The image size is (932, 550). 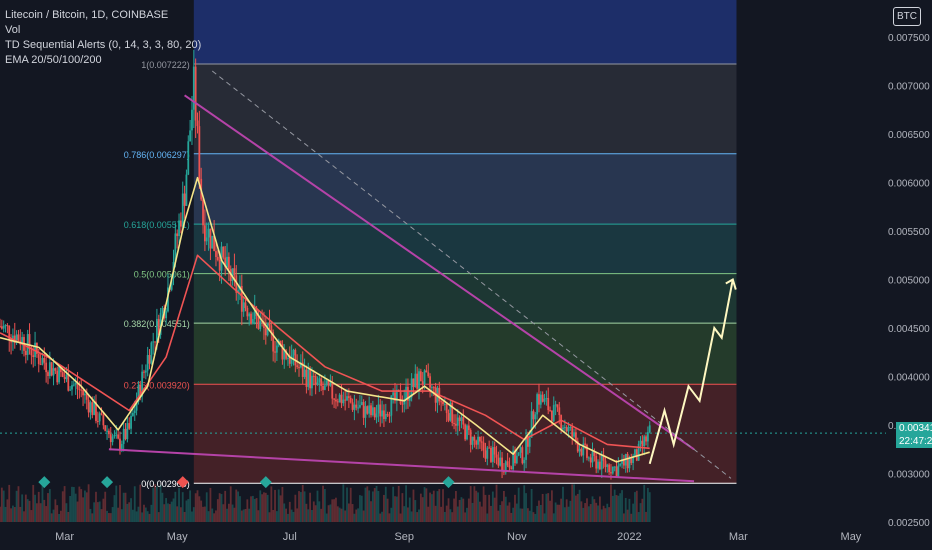 I want to click on volume-indicator-label: Vol, so click(x=103, y=30).